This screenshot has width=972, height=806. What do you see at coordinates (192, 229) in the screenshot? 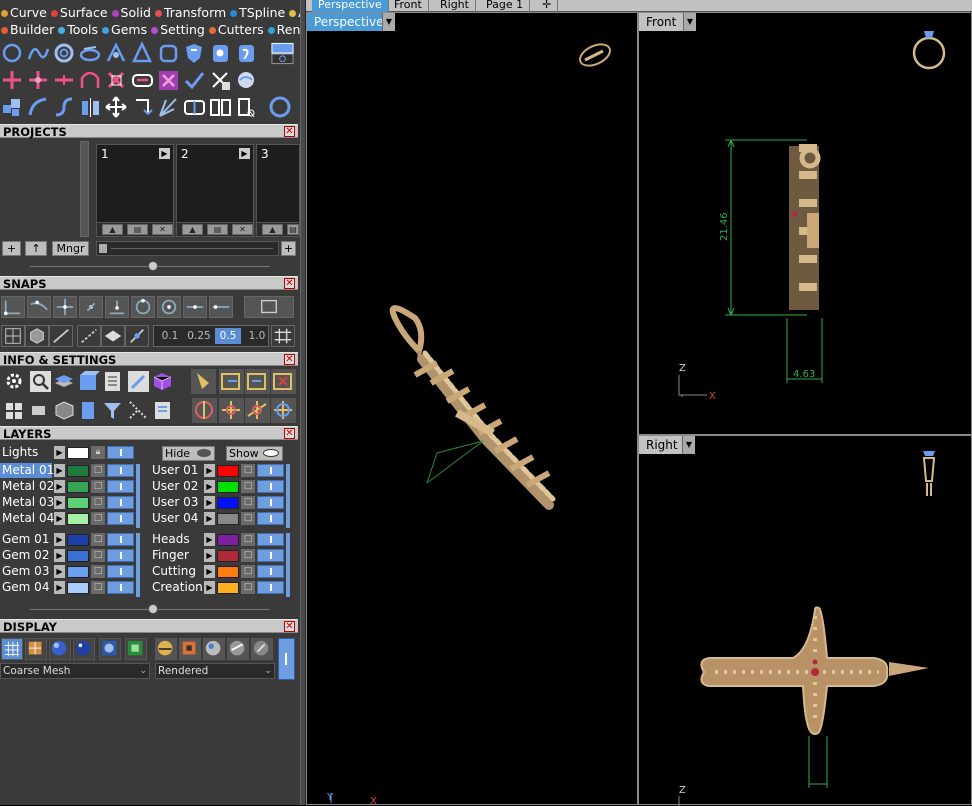
I see `load-icon: ▲` at bounding box center [192, 229].